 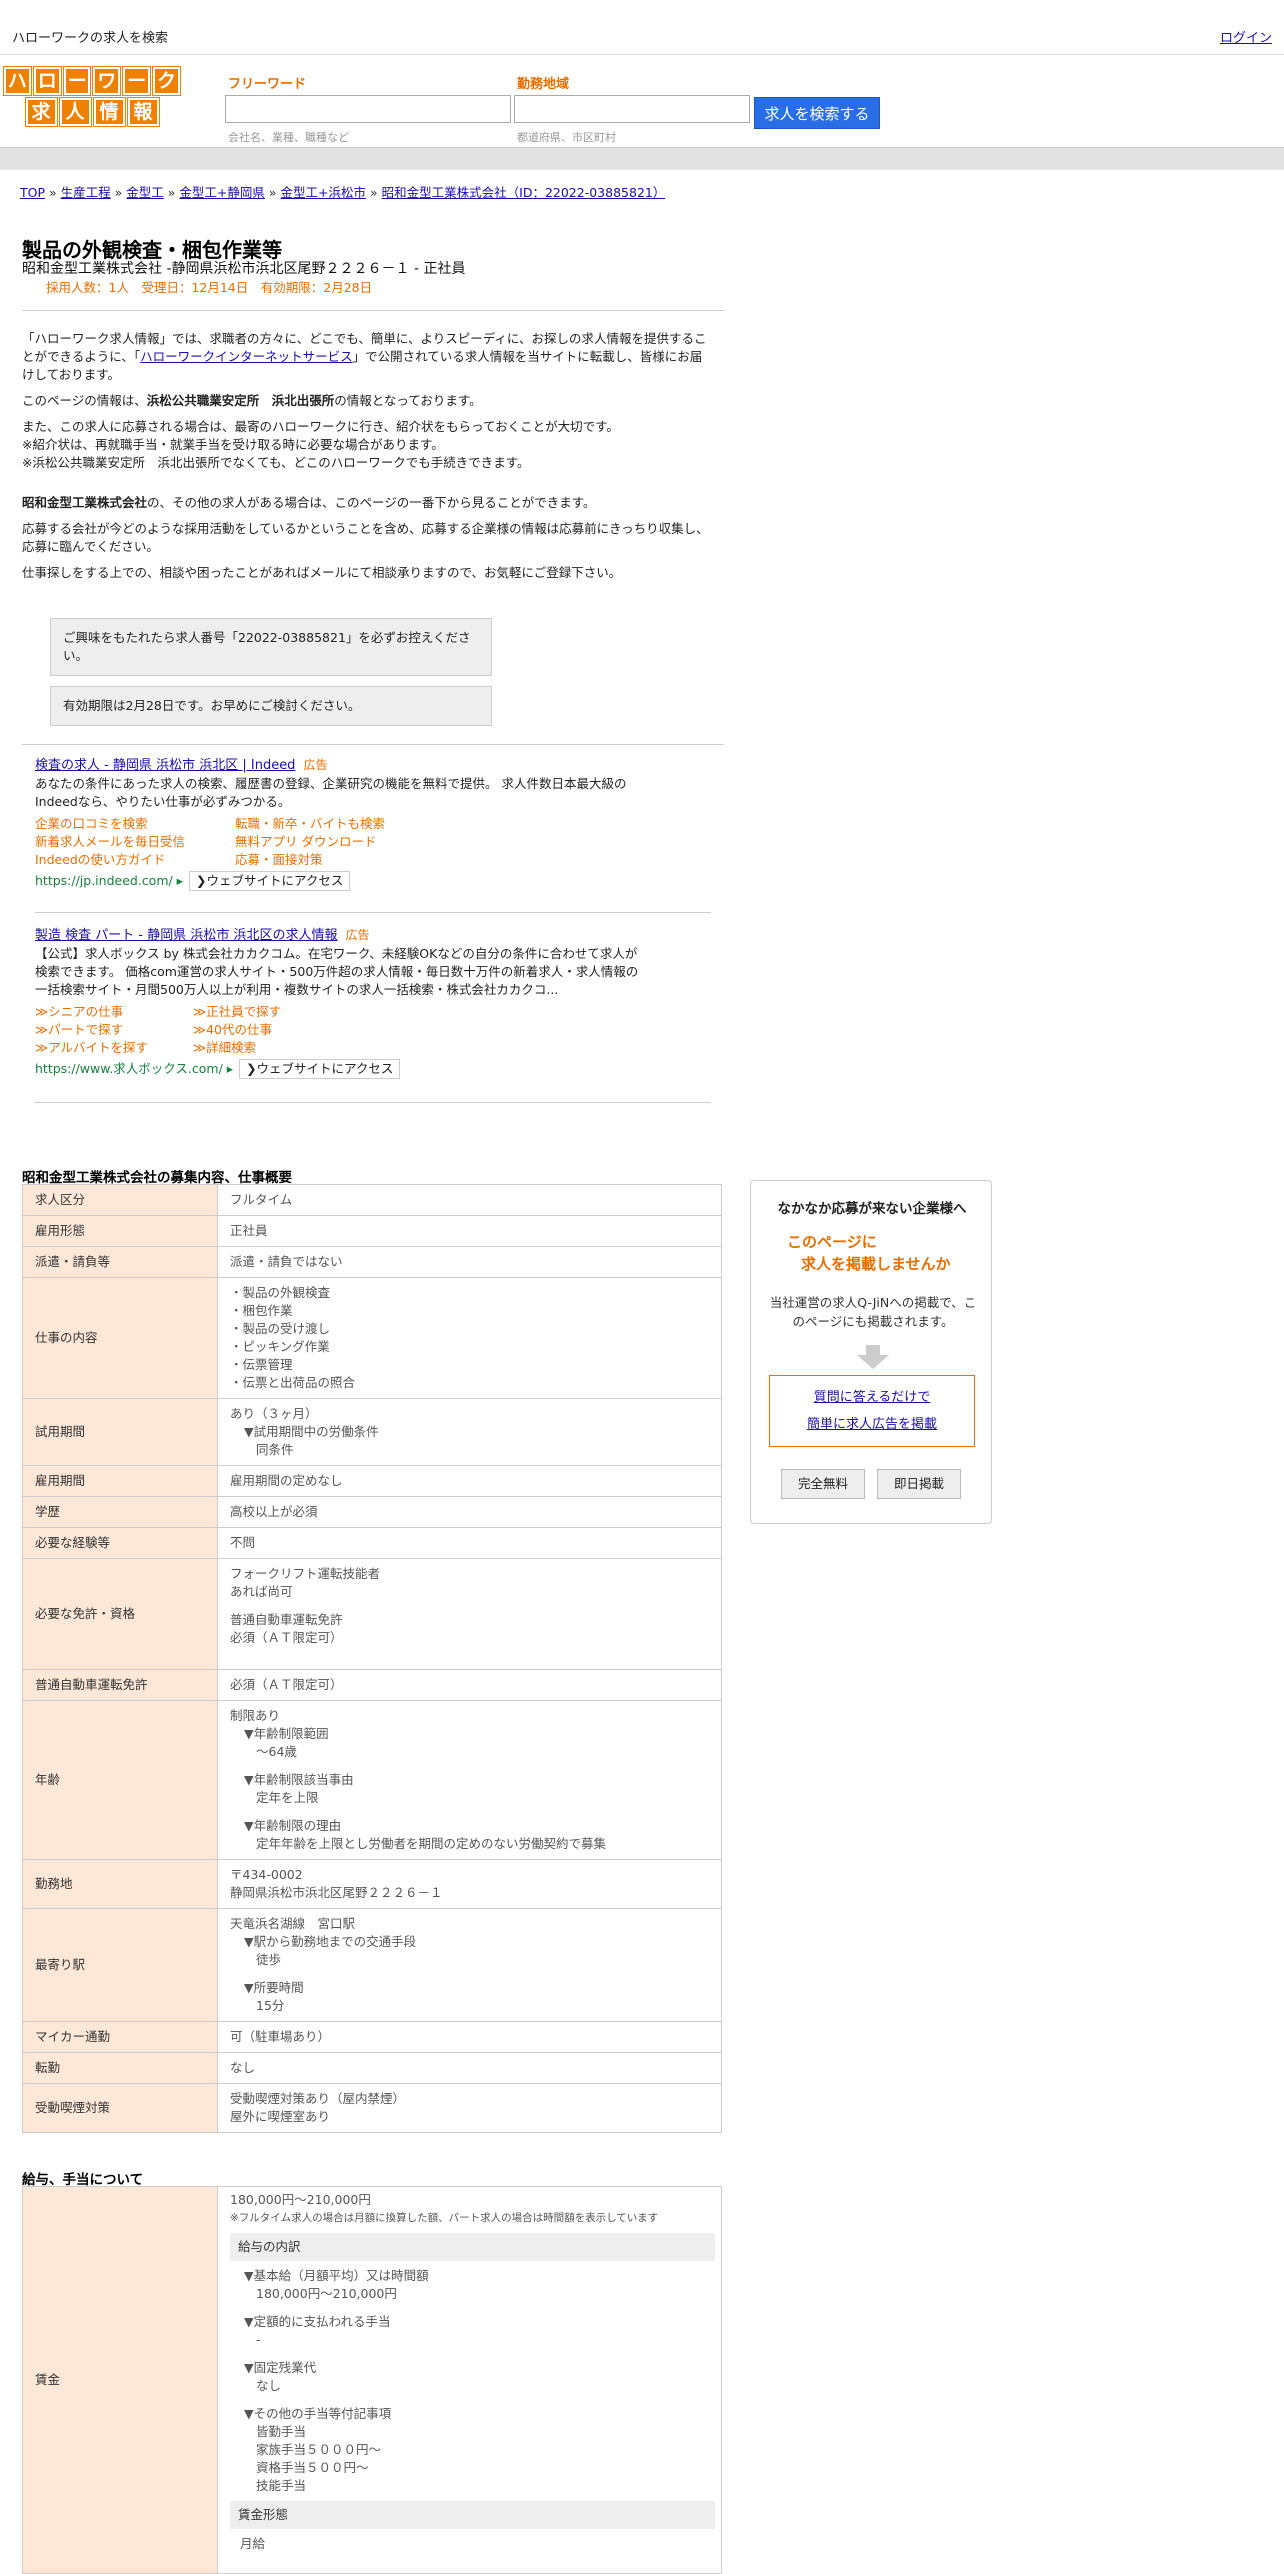 I want to click on ad-sitelink: ≫パートで探す, so click(x=94, y=1030).